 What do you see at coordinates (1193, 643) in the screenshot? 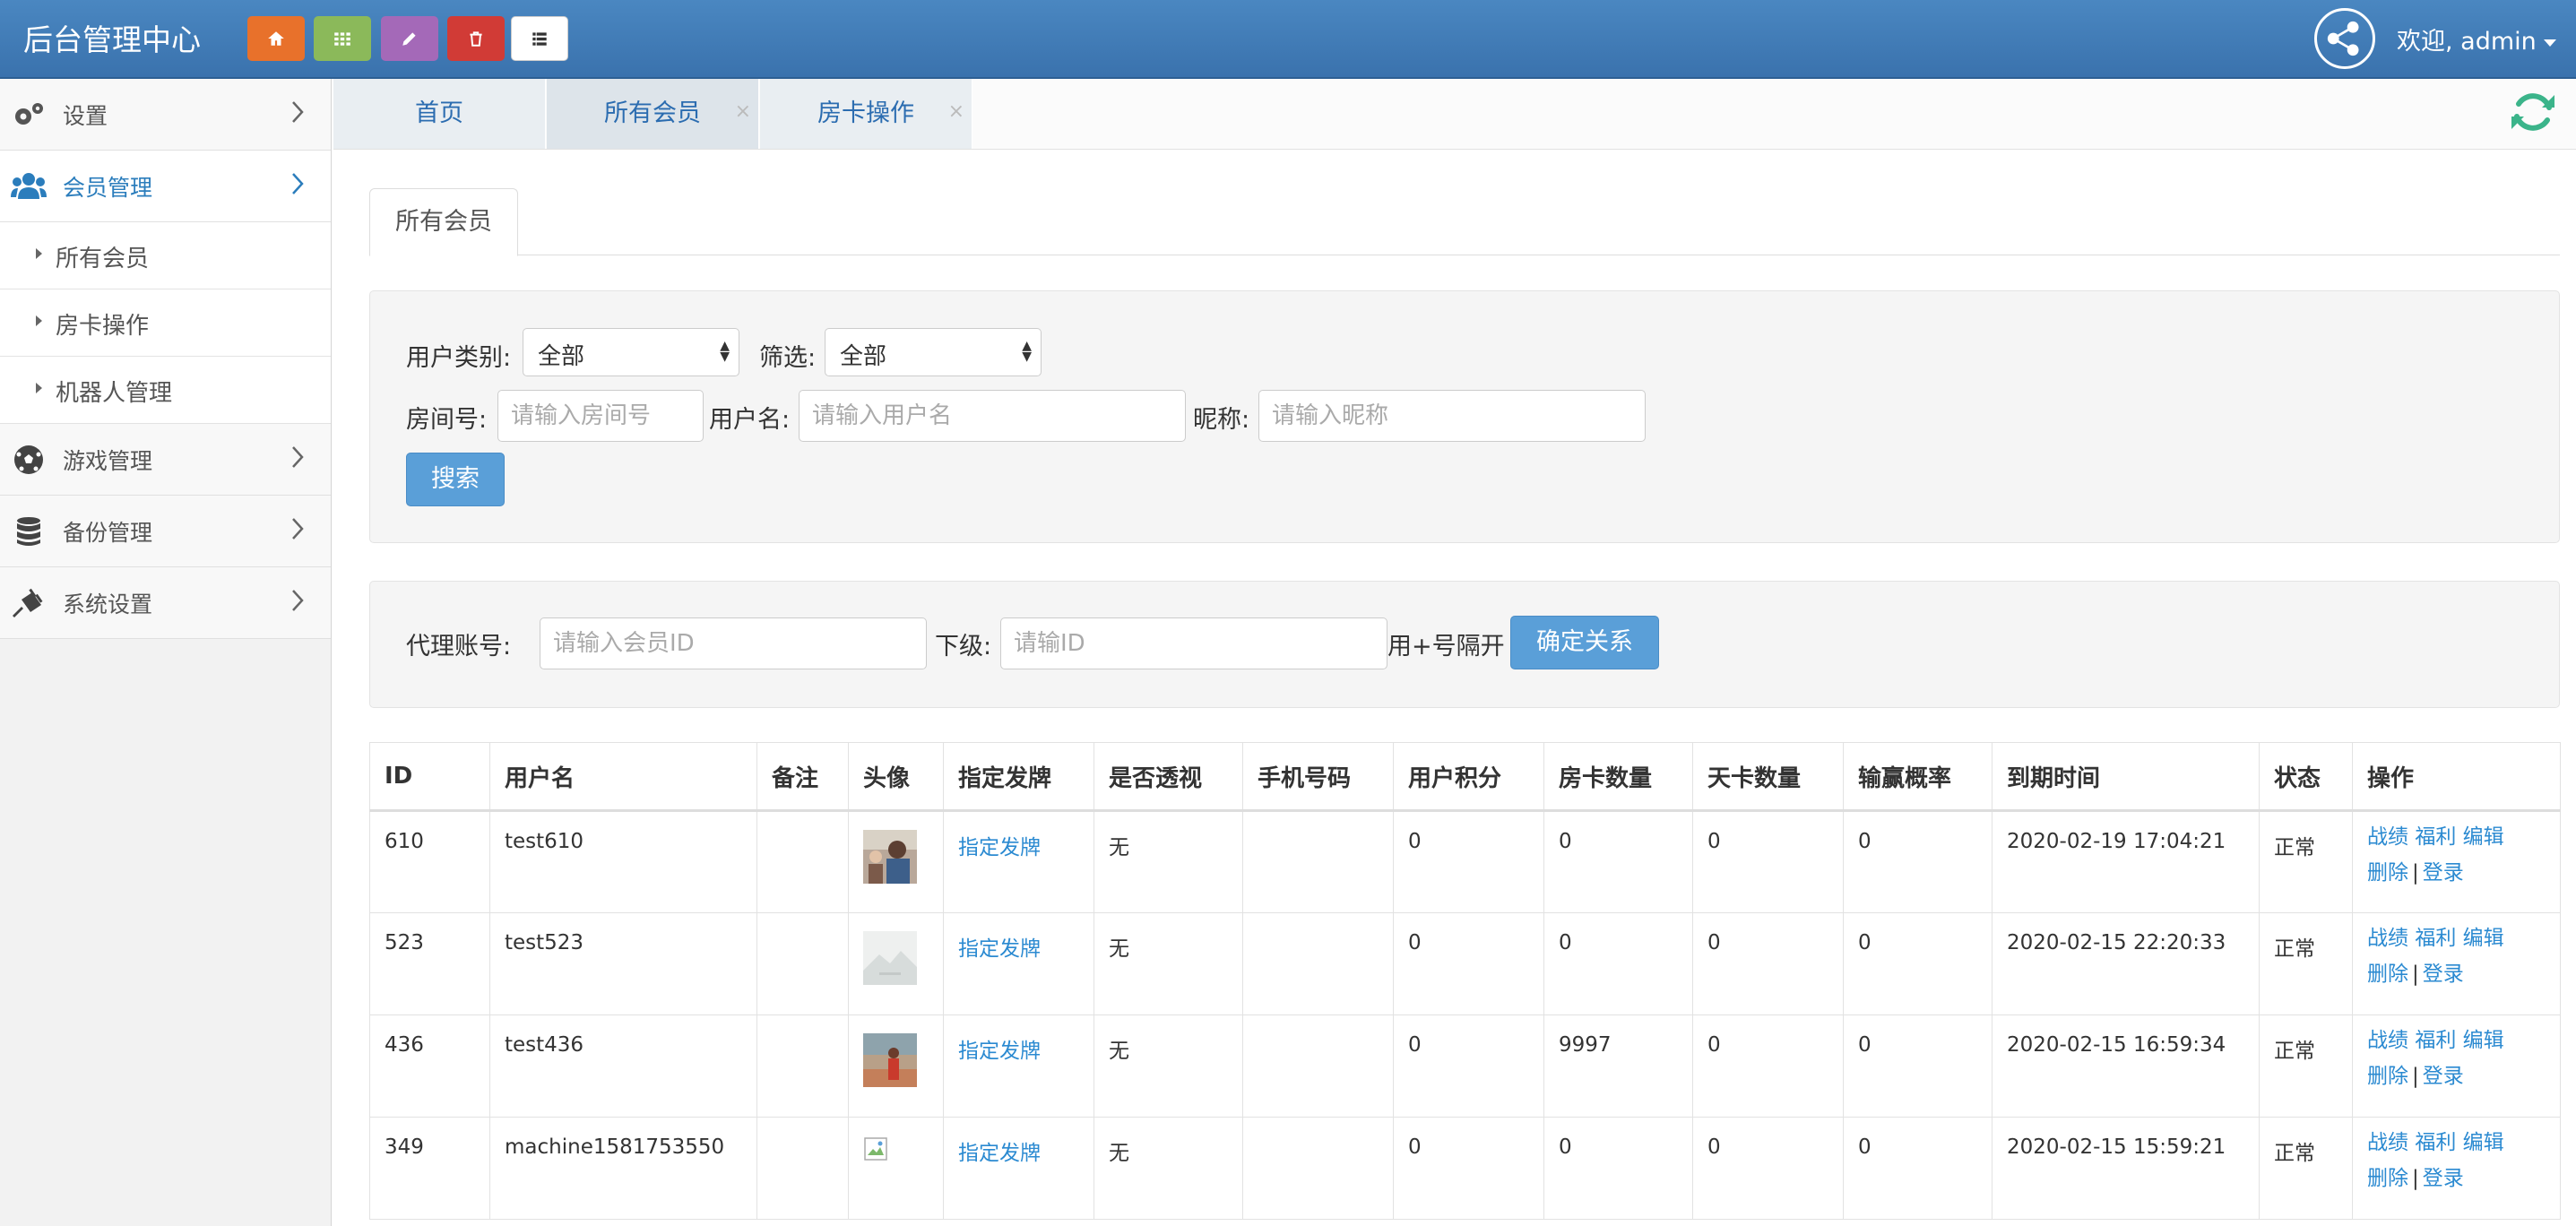
I see `sub-input` at bounding box center [1193, 643].